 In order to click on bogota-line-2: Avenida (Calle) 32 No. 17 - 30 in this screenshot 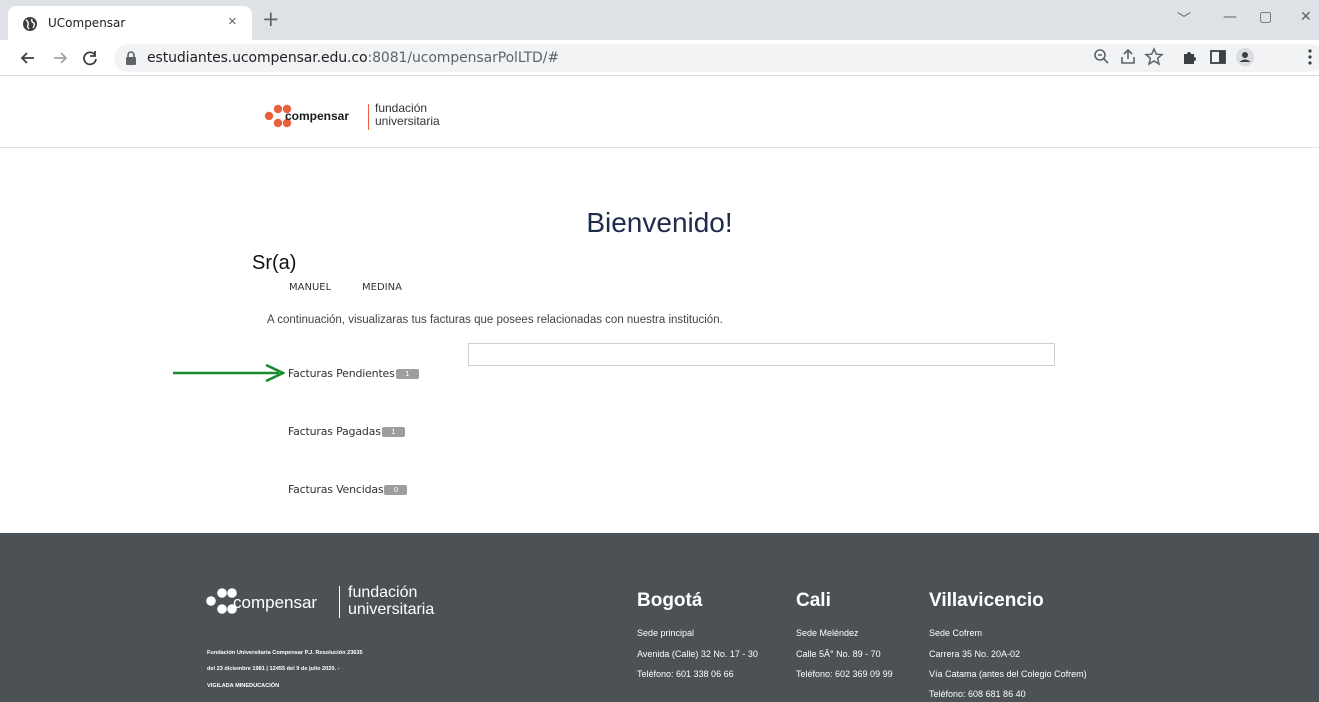, I will do `click(697, 654)`.